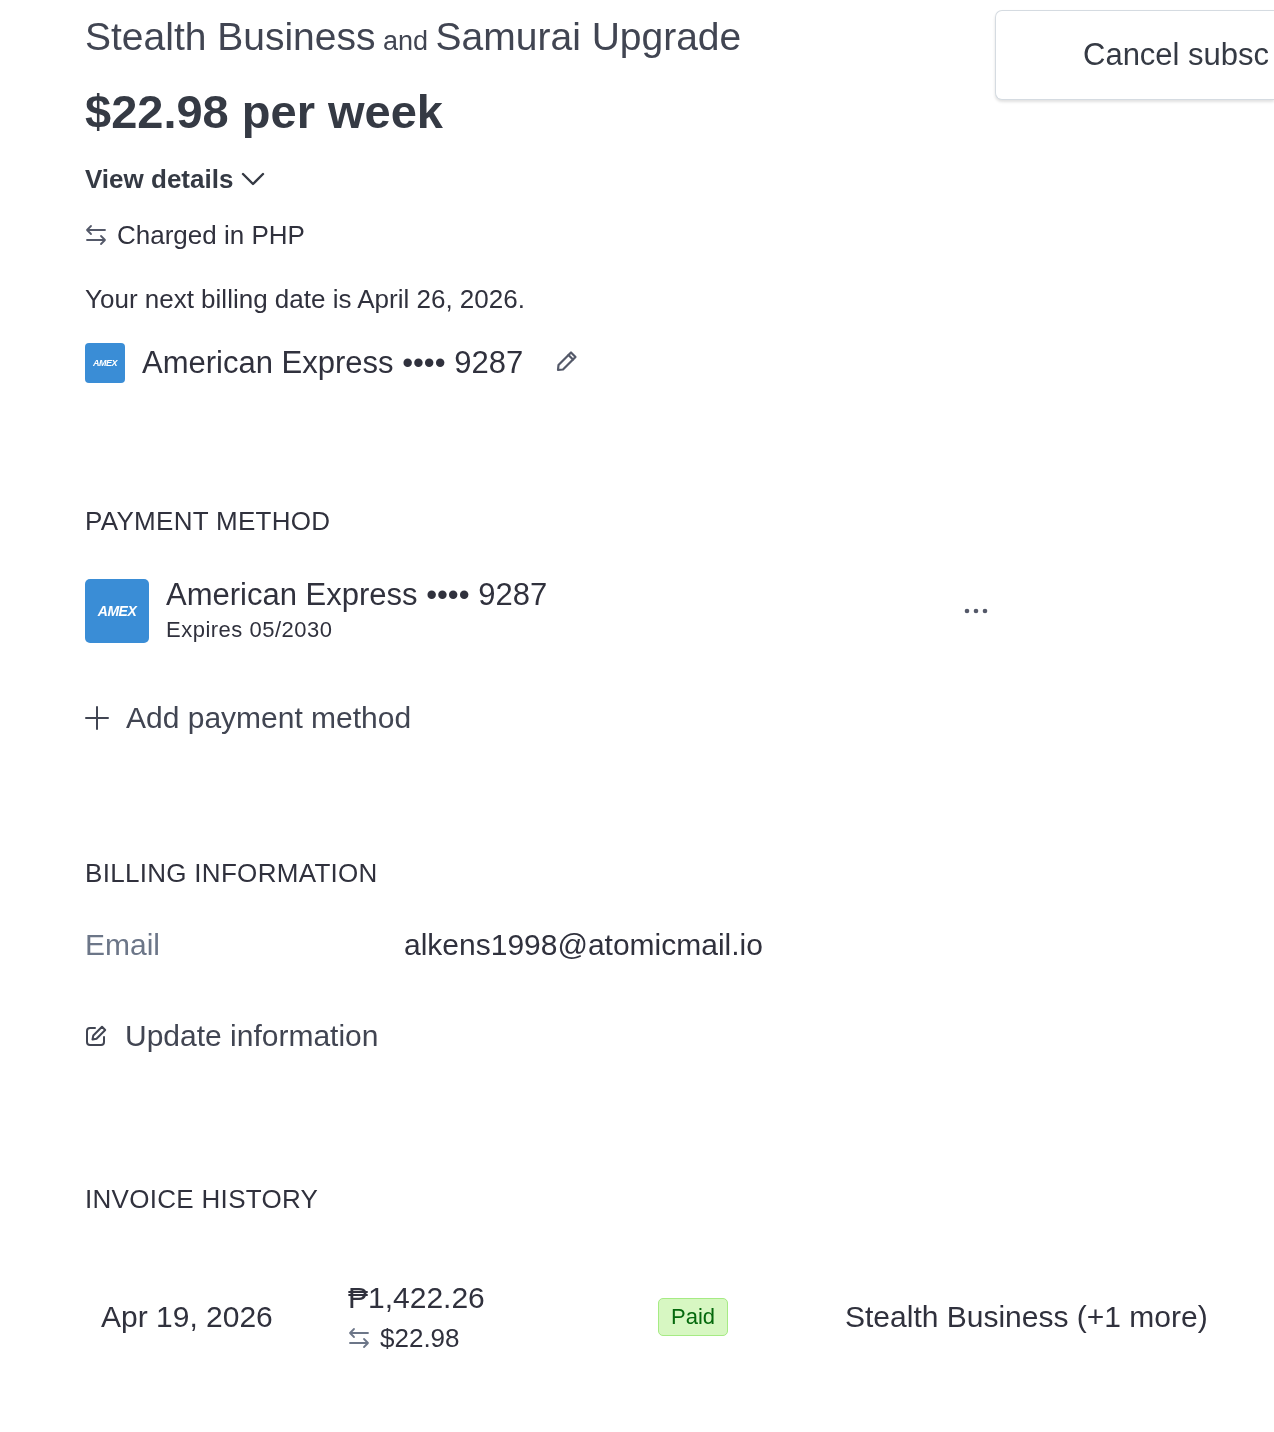 This screenshot has height=1432, width=1274. I want to click on currency-note: Charged in PHP, so click(211, 235).